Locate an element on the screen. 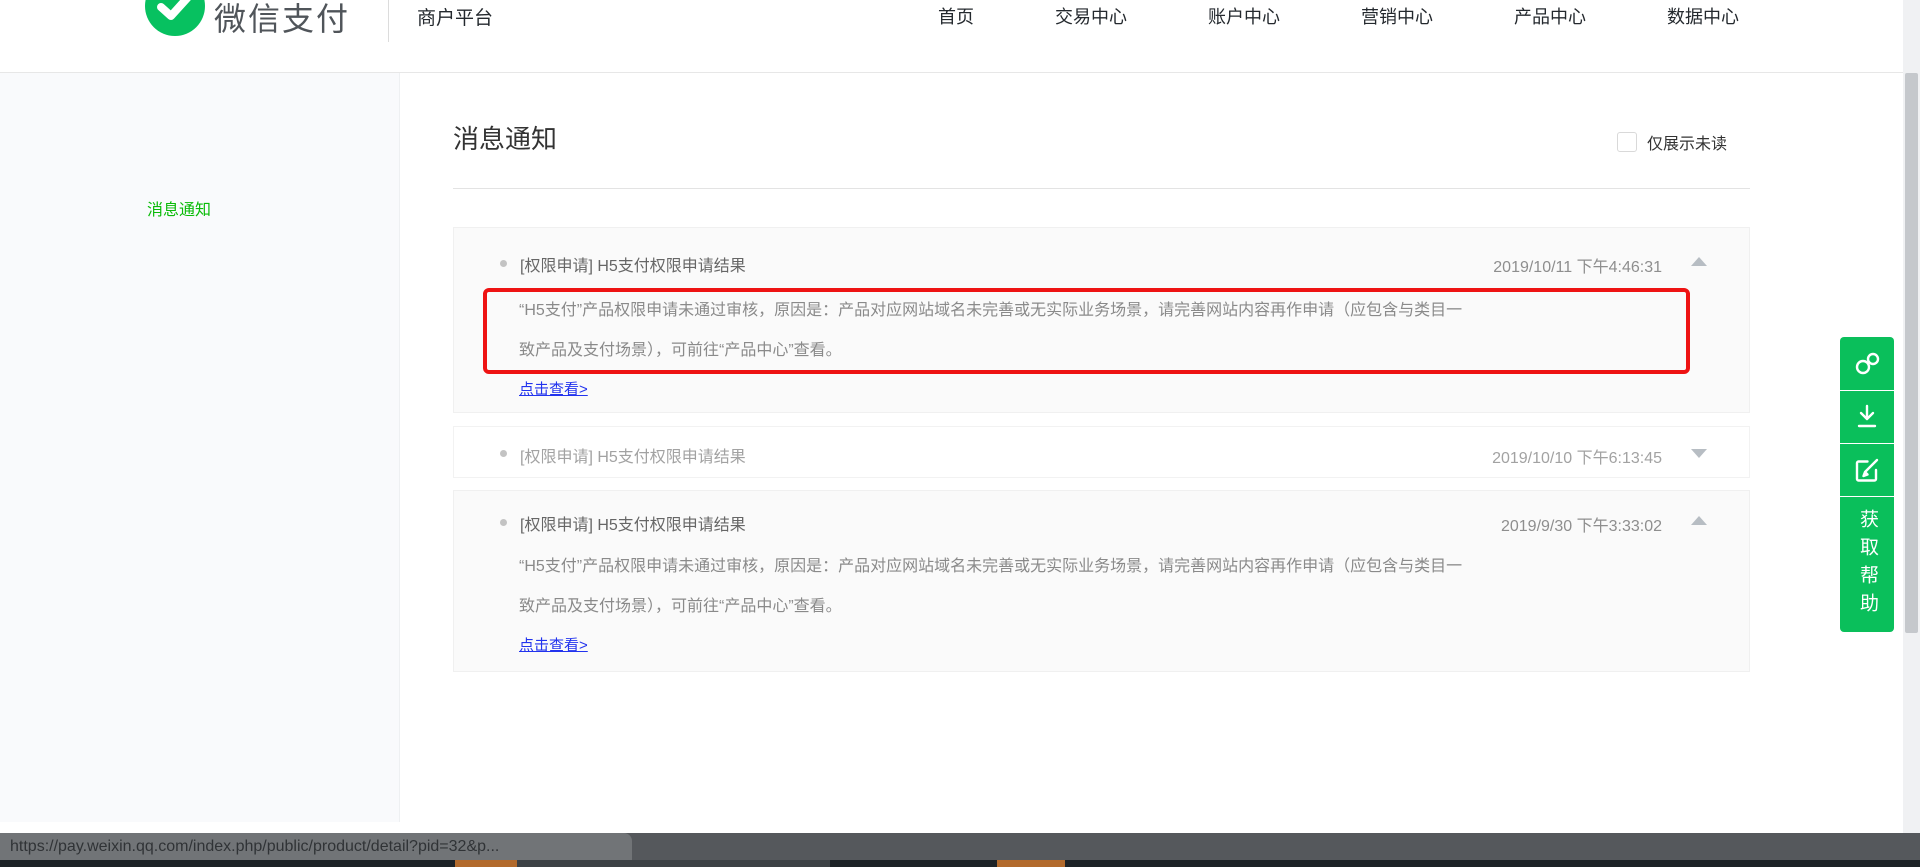 The height and width of the screenshot is (867, 1920). floating-help-toolbar: 获取帮助 is located at coordinates (1867, 484).